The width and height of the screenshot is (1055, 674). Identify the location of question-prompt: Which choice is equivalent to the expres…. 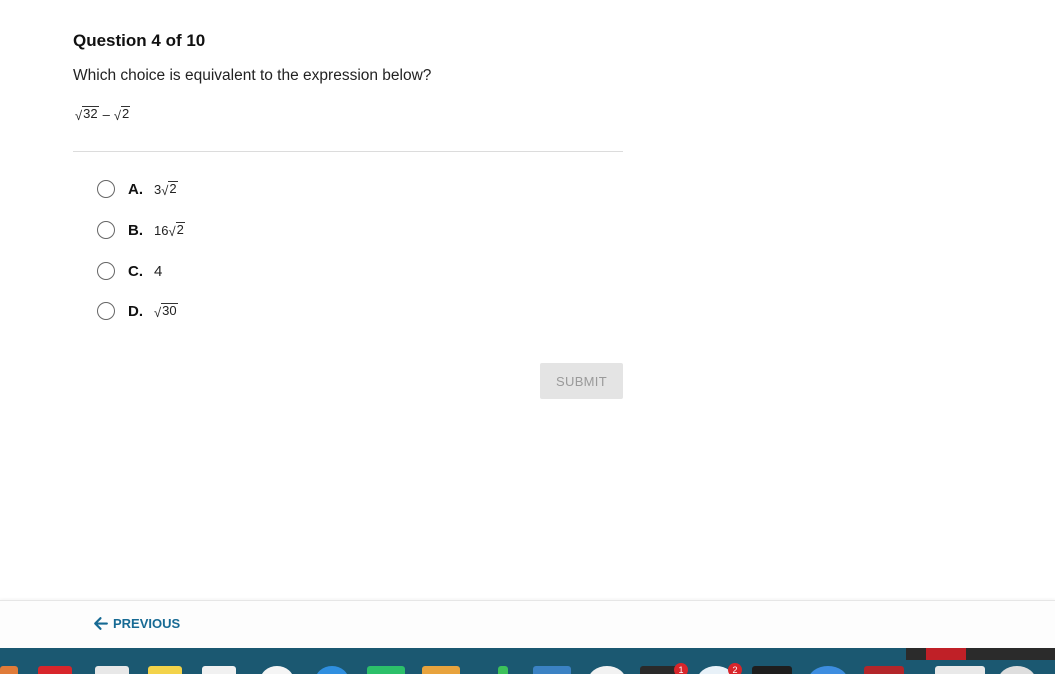
(252, 75).